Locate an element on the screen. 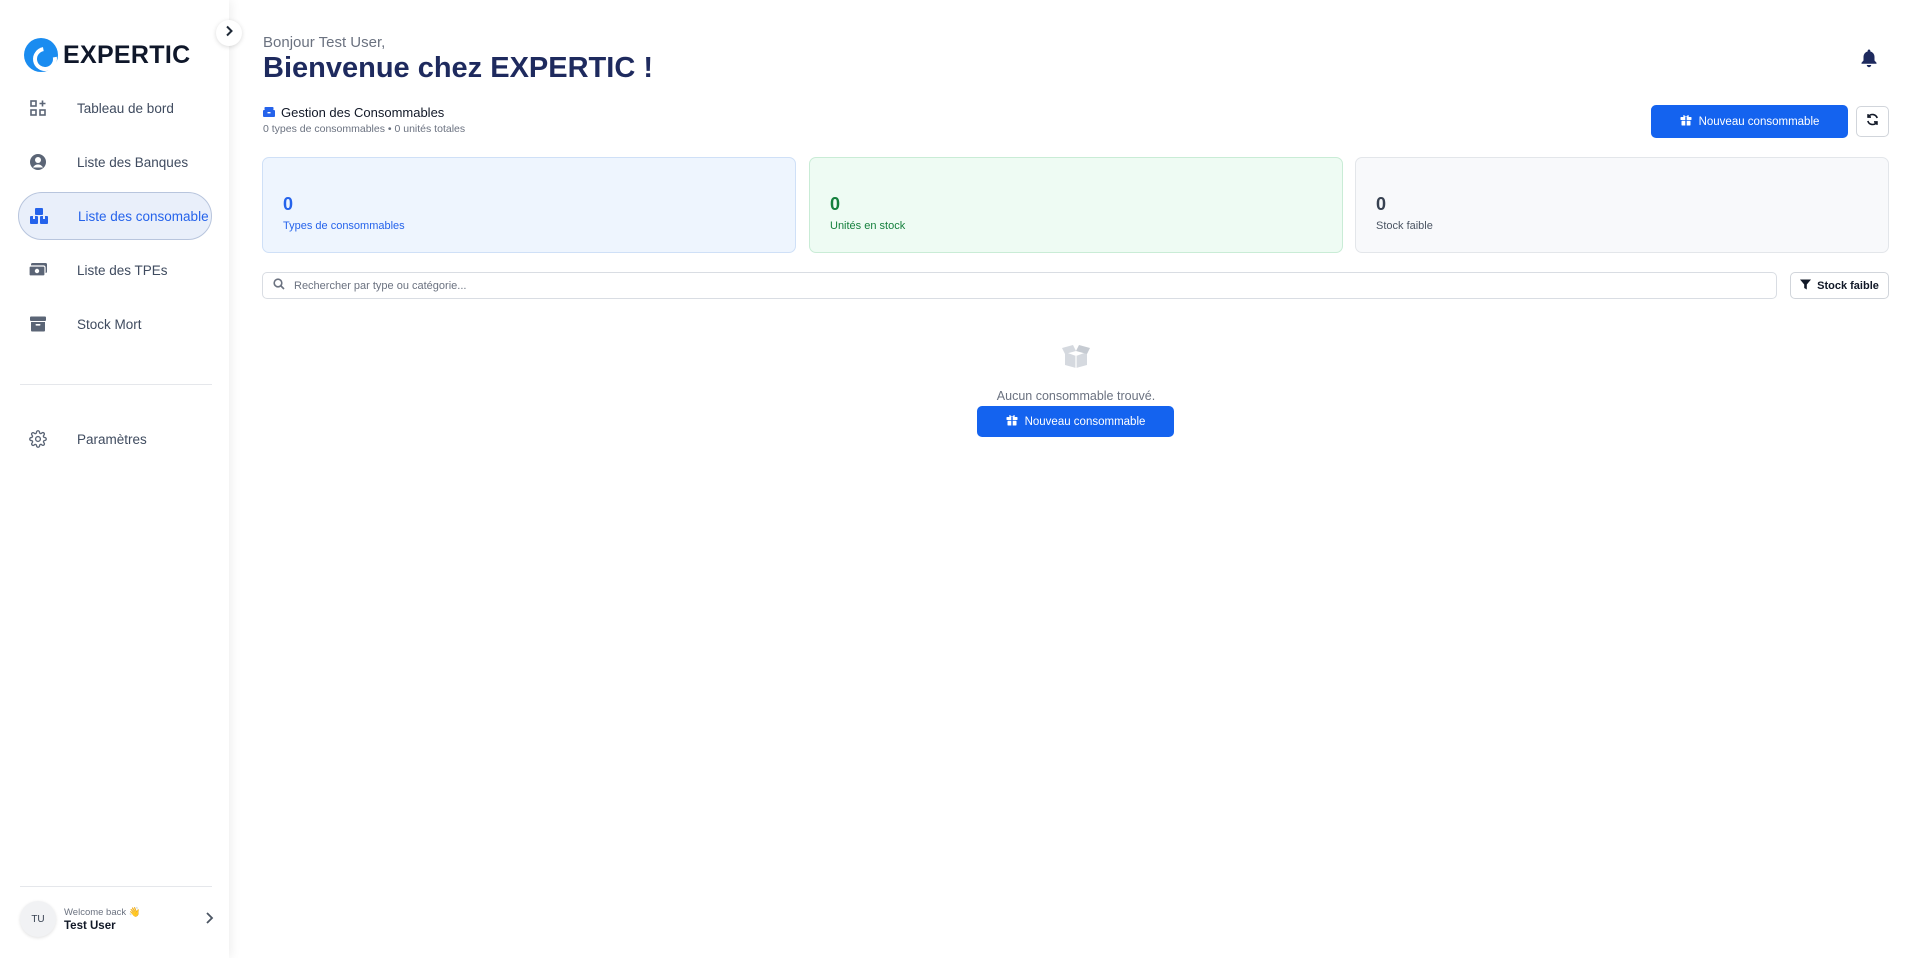  user-divider is located at coordinates (116, 886).